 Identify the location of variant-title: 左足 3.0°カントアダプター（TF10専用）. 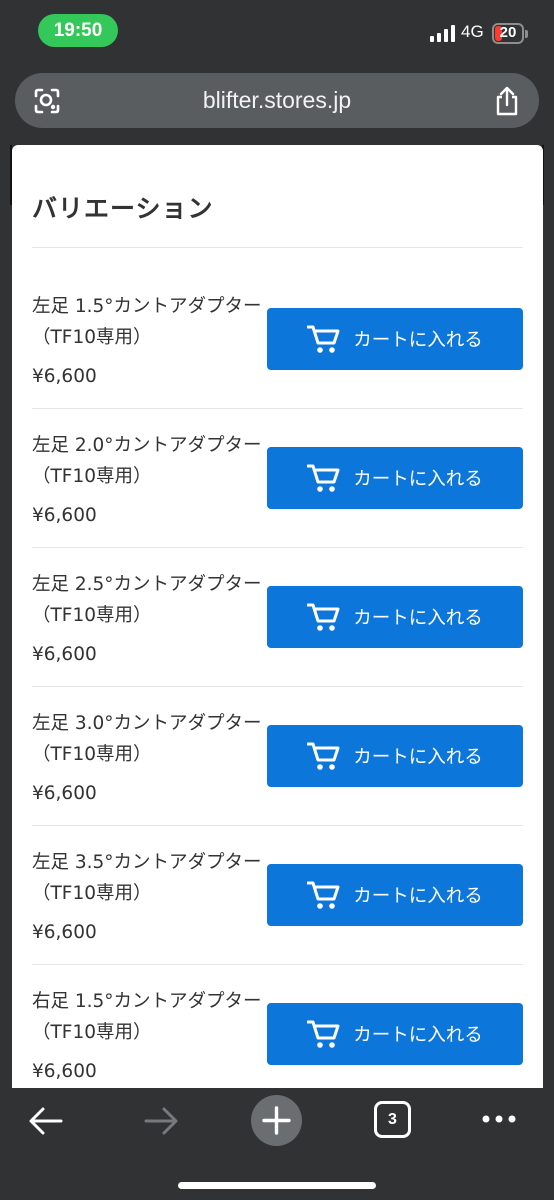
(147, 739).